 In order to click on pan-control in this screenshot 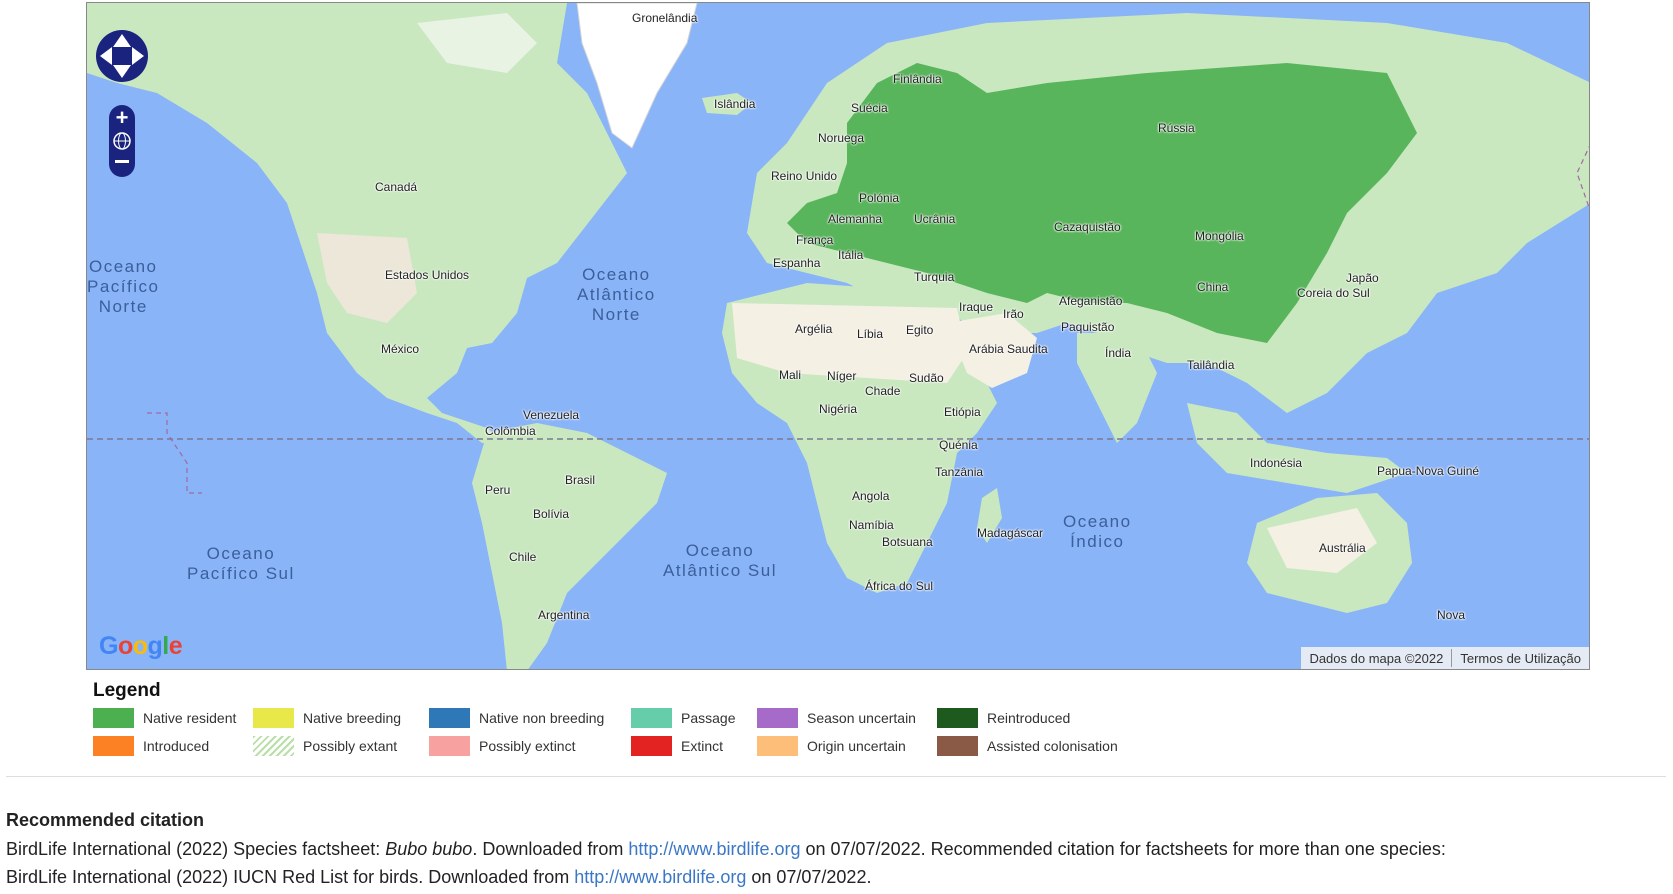, I will do `click(122, 56)`.